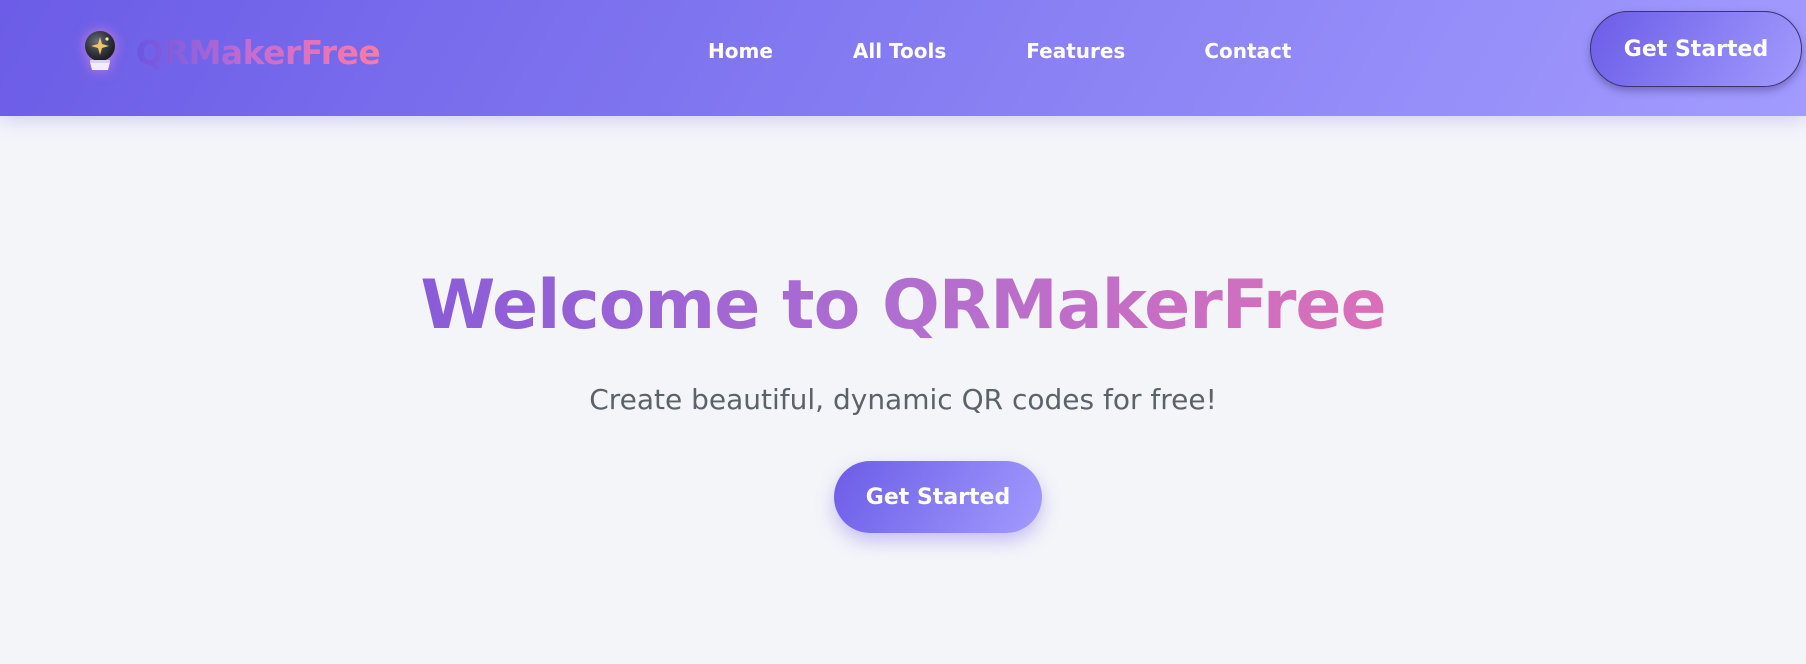  What do you see at coordinates (899, 51) in the screenshot?
I see `nav-link-all-tools: All Tools` at bounding box center [899, 51].